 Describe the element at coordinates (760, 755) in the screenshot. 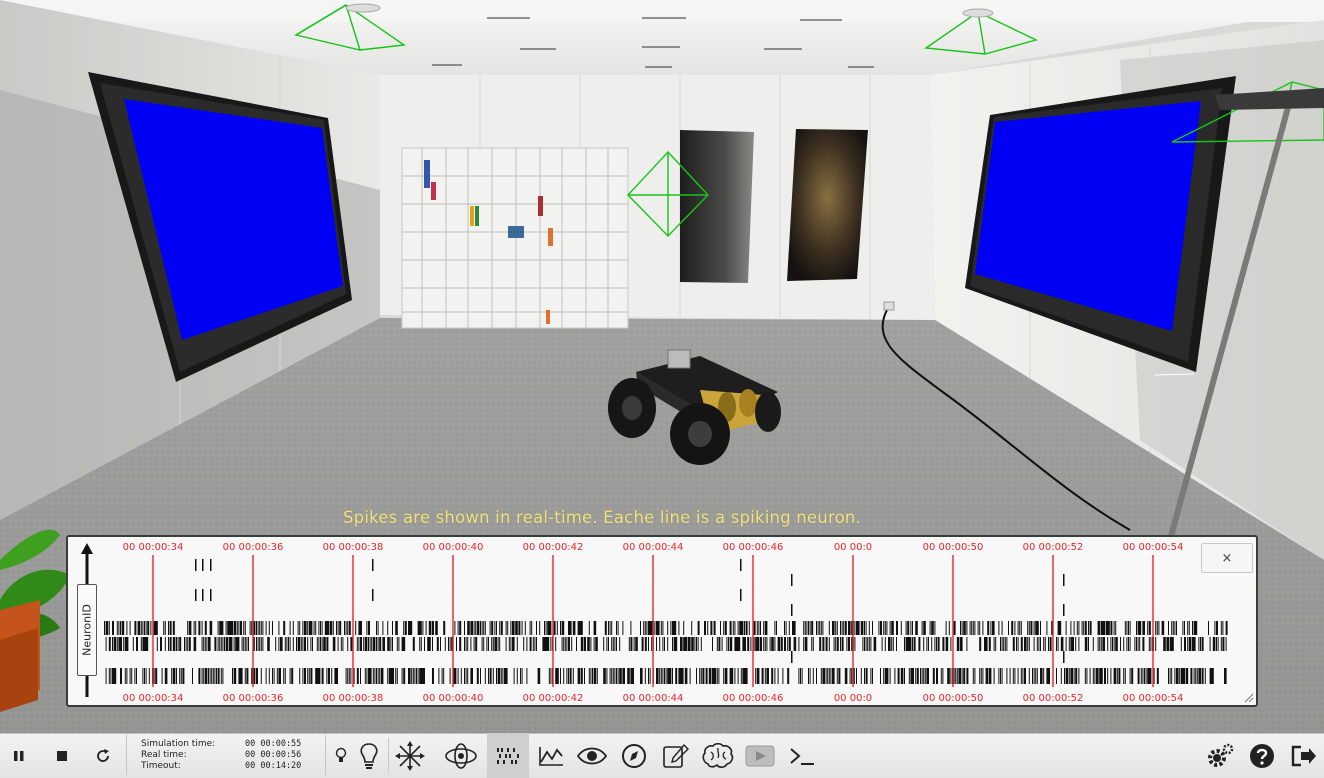

I see `video-stream-button` at that location.